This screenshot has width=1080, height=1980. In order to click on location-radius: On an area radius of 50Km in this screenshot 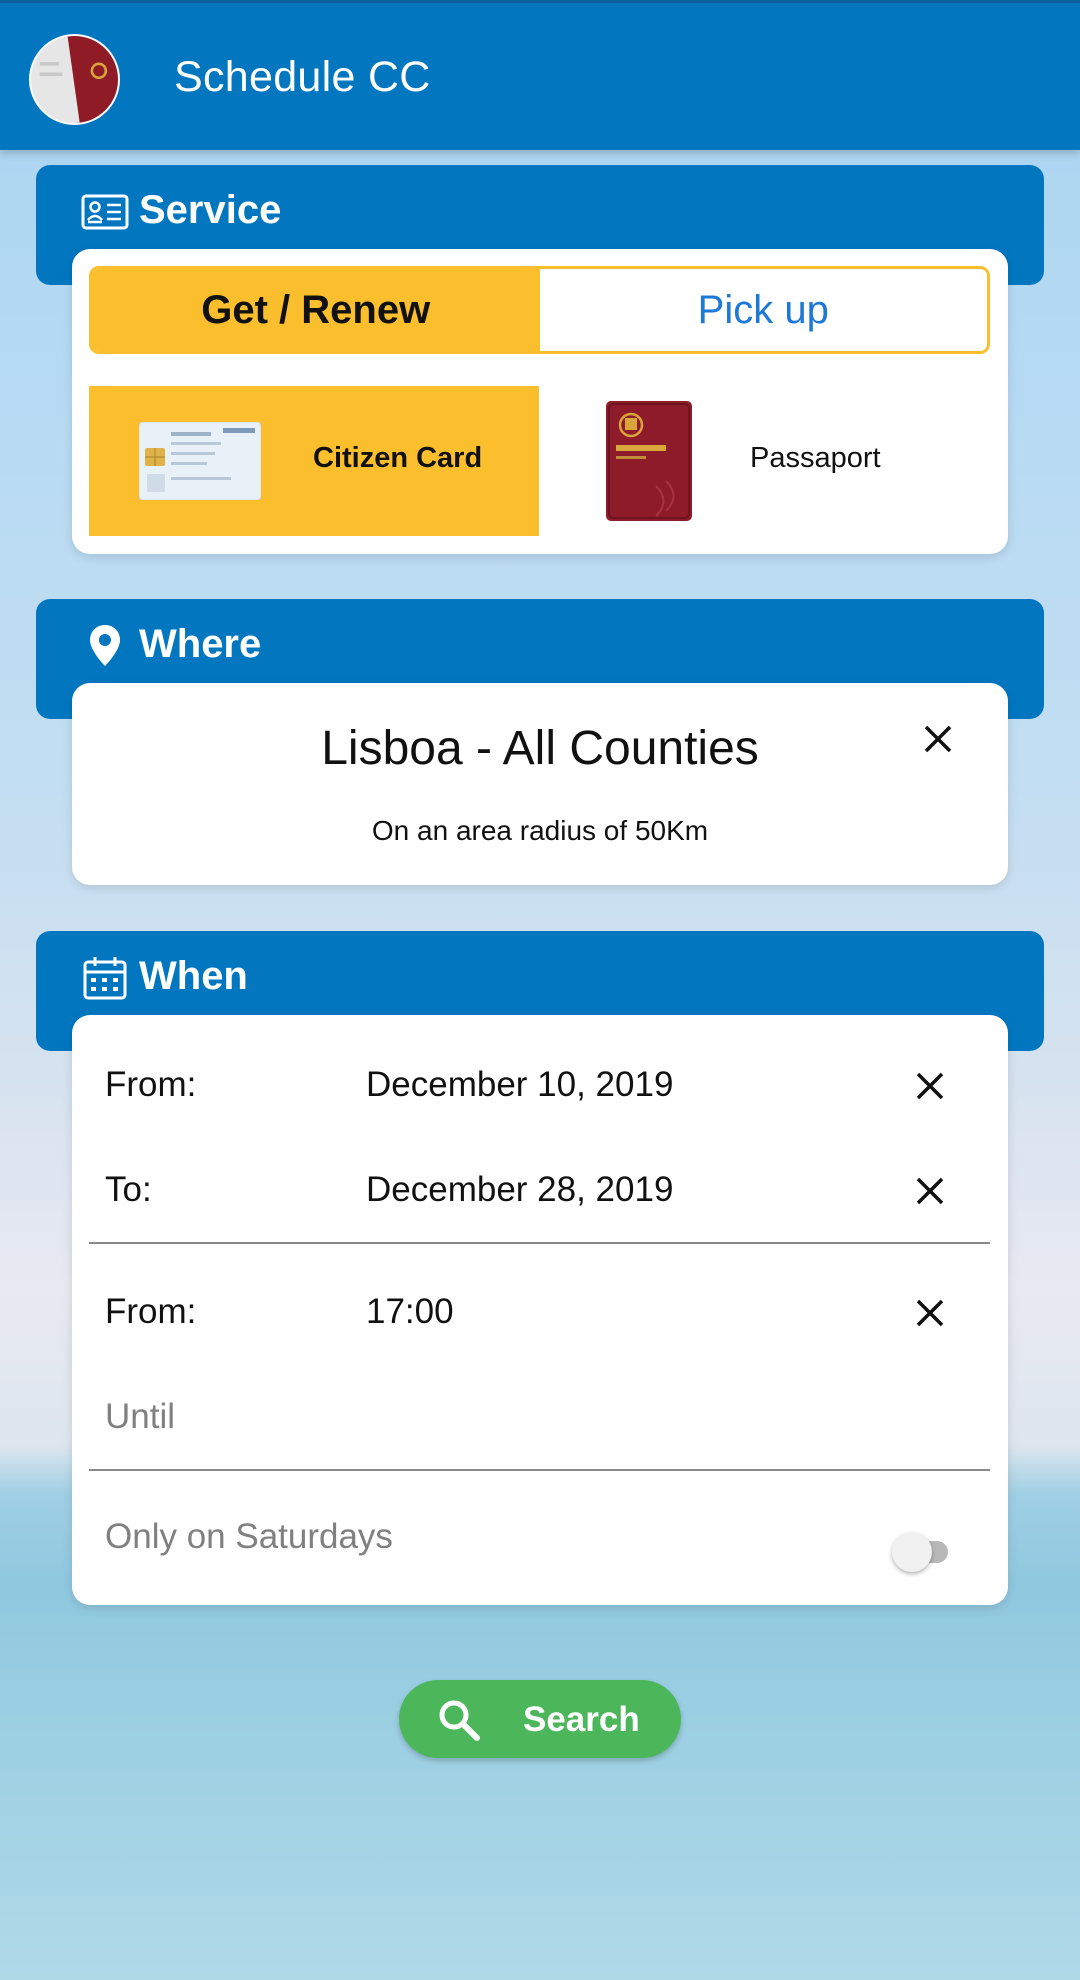, I will do `click(540, 830)`.